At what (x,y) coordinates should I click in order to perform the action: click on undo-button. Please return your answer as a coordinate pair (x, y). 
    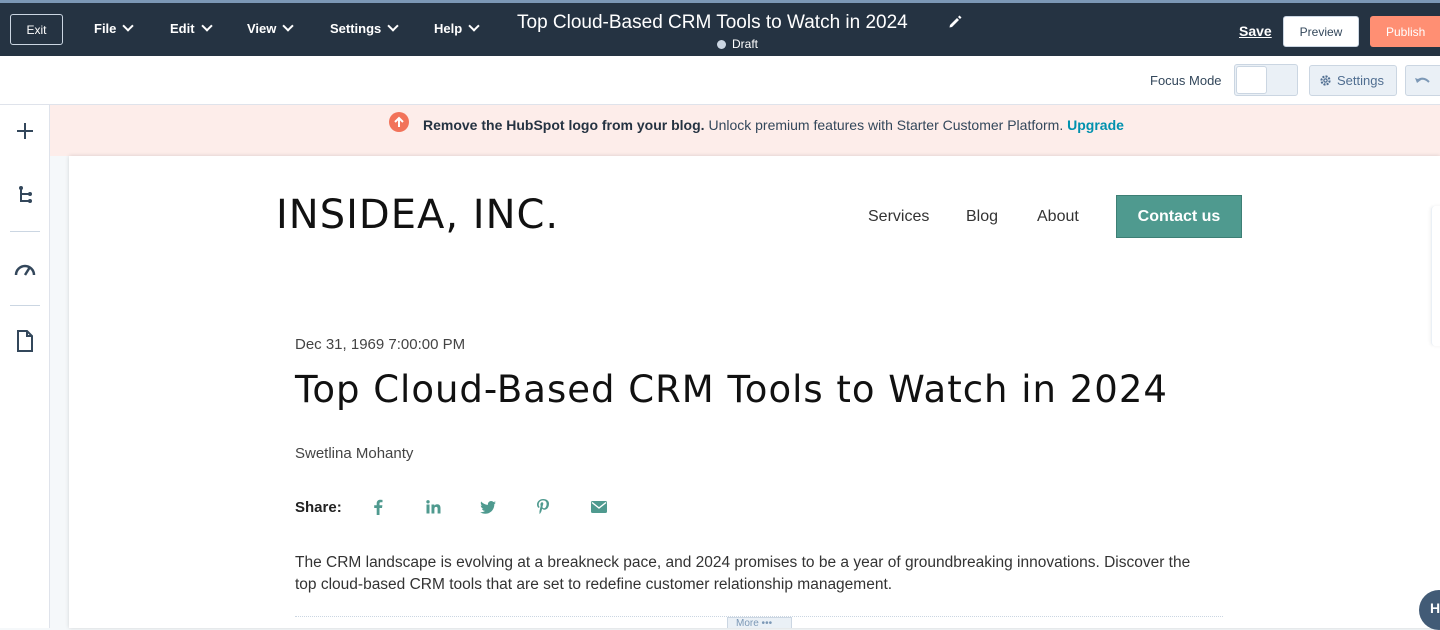
    Looking at the image, I should click on (1422, 80).